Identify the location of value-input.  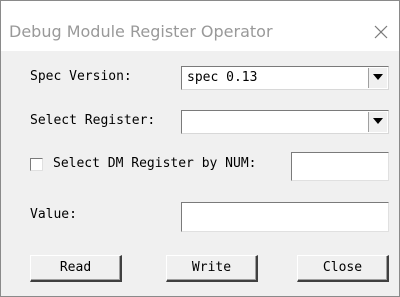
(285, 217).